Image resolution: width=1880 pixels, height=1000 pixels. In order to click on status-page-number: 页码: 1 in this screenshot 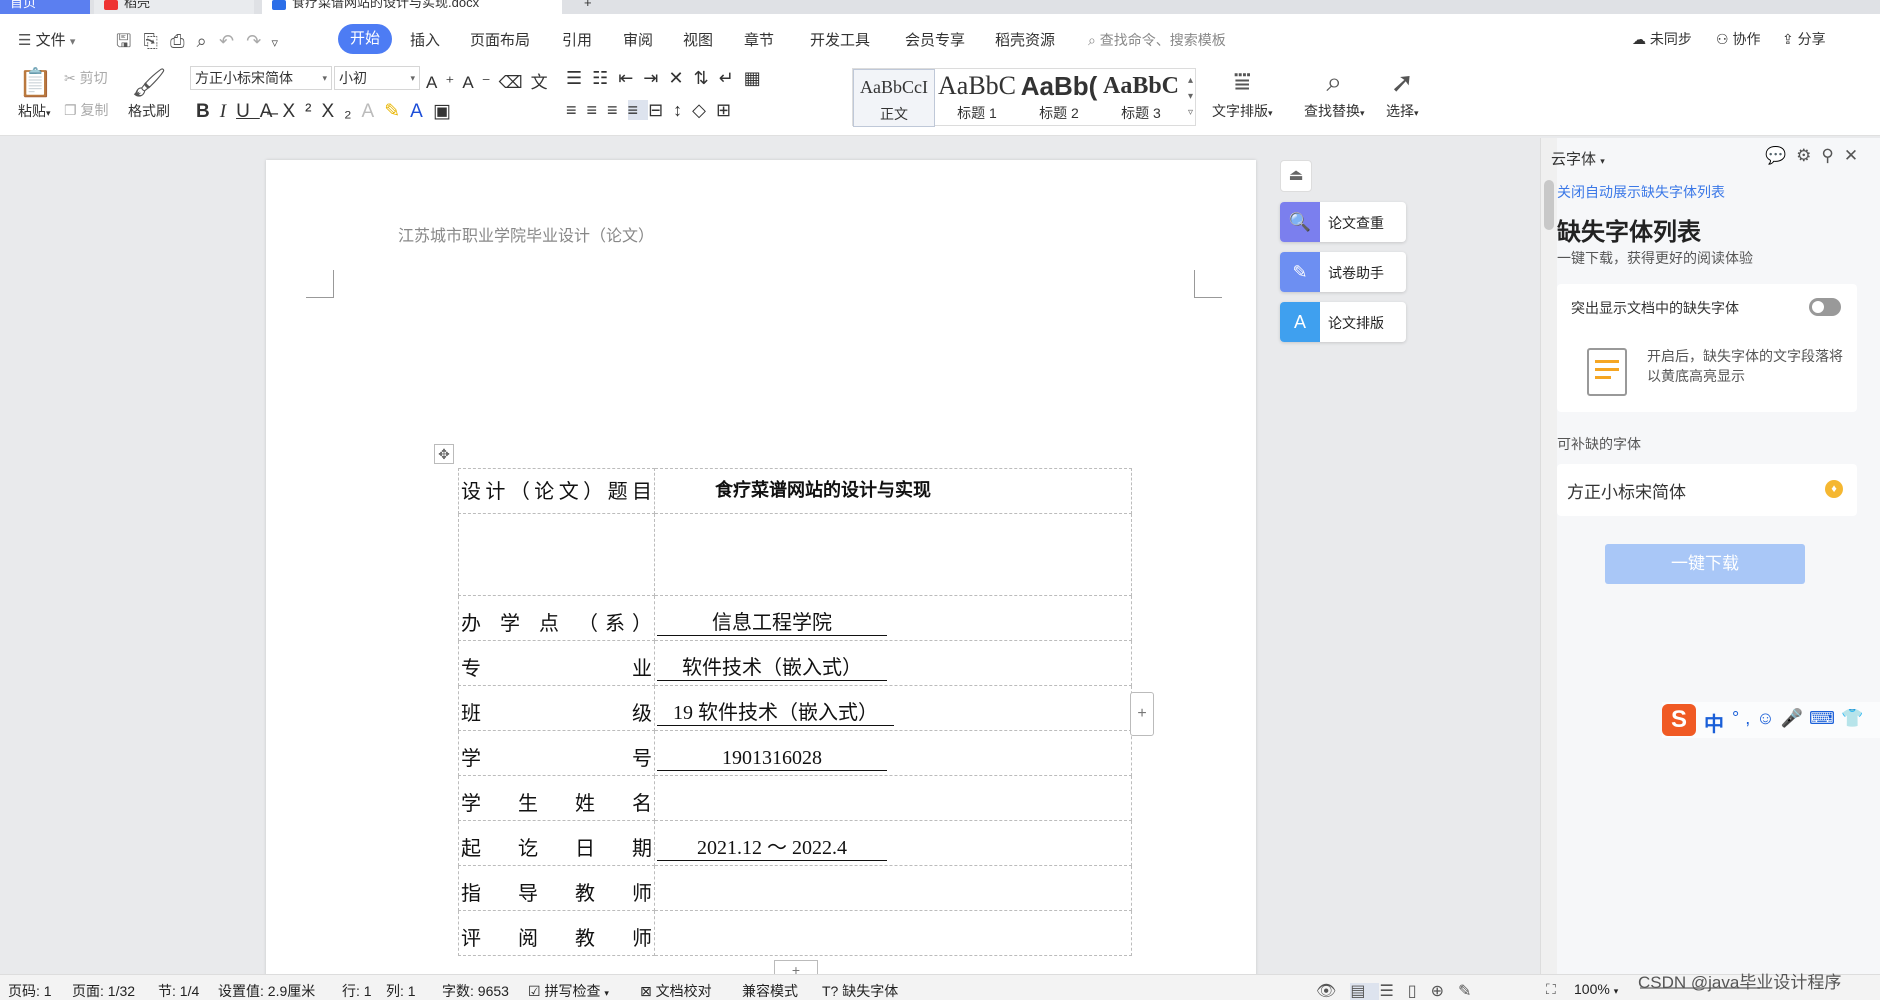, I will do `click(30, 990)`.